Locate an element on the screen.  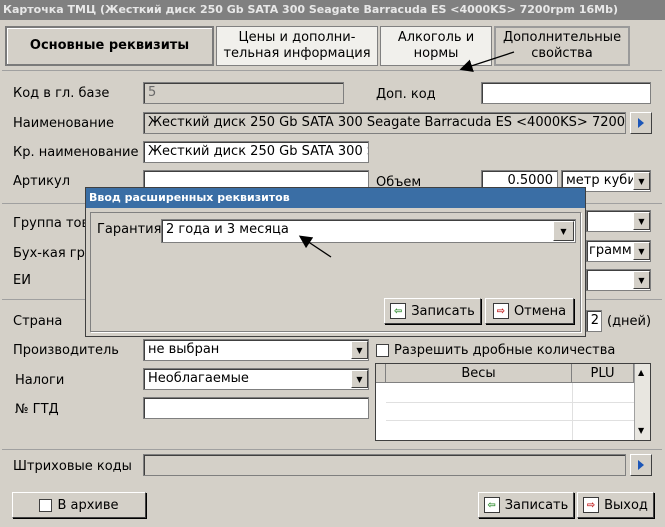
taxes-value: Необлагаемые is located at coordinates (198, 378).